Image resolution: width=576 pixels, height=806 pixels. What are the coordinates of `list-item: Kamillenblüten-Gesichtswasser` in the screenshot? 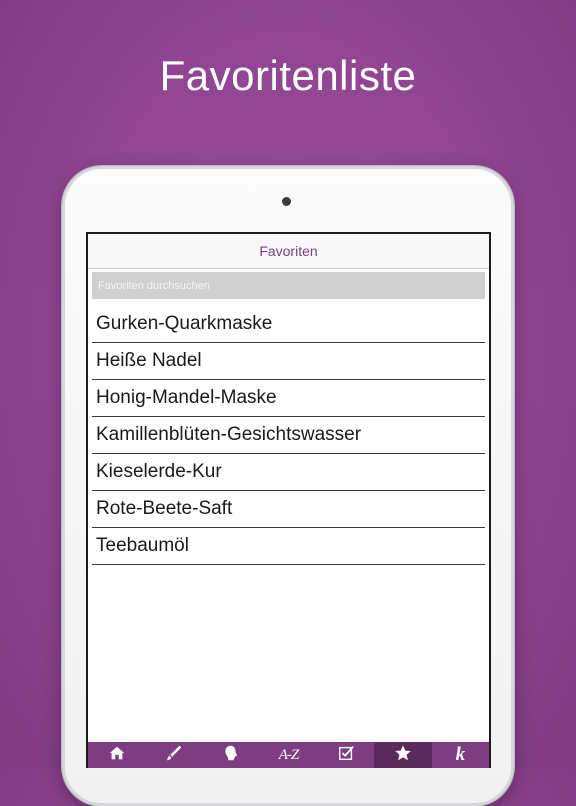 It's located at (288, 435).